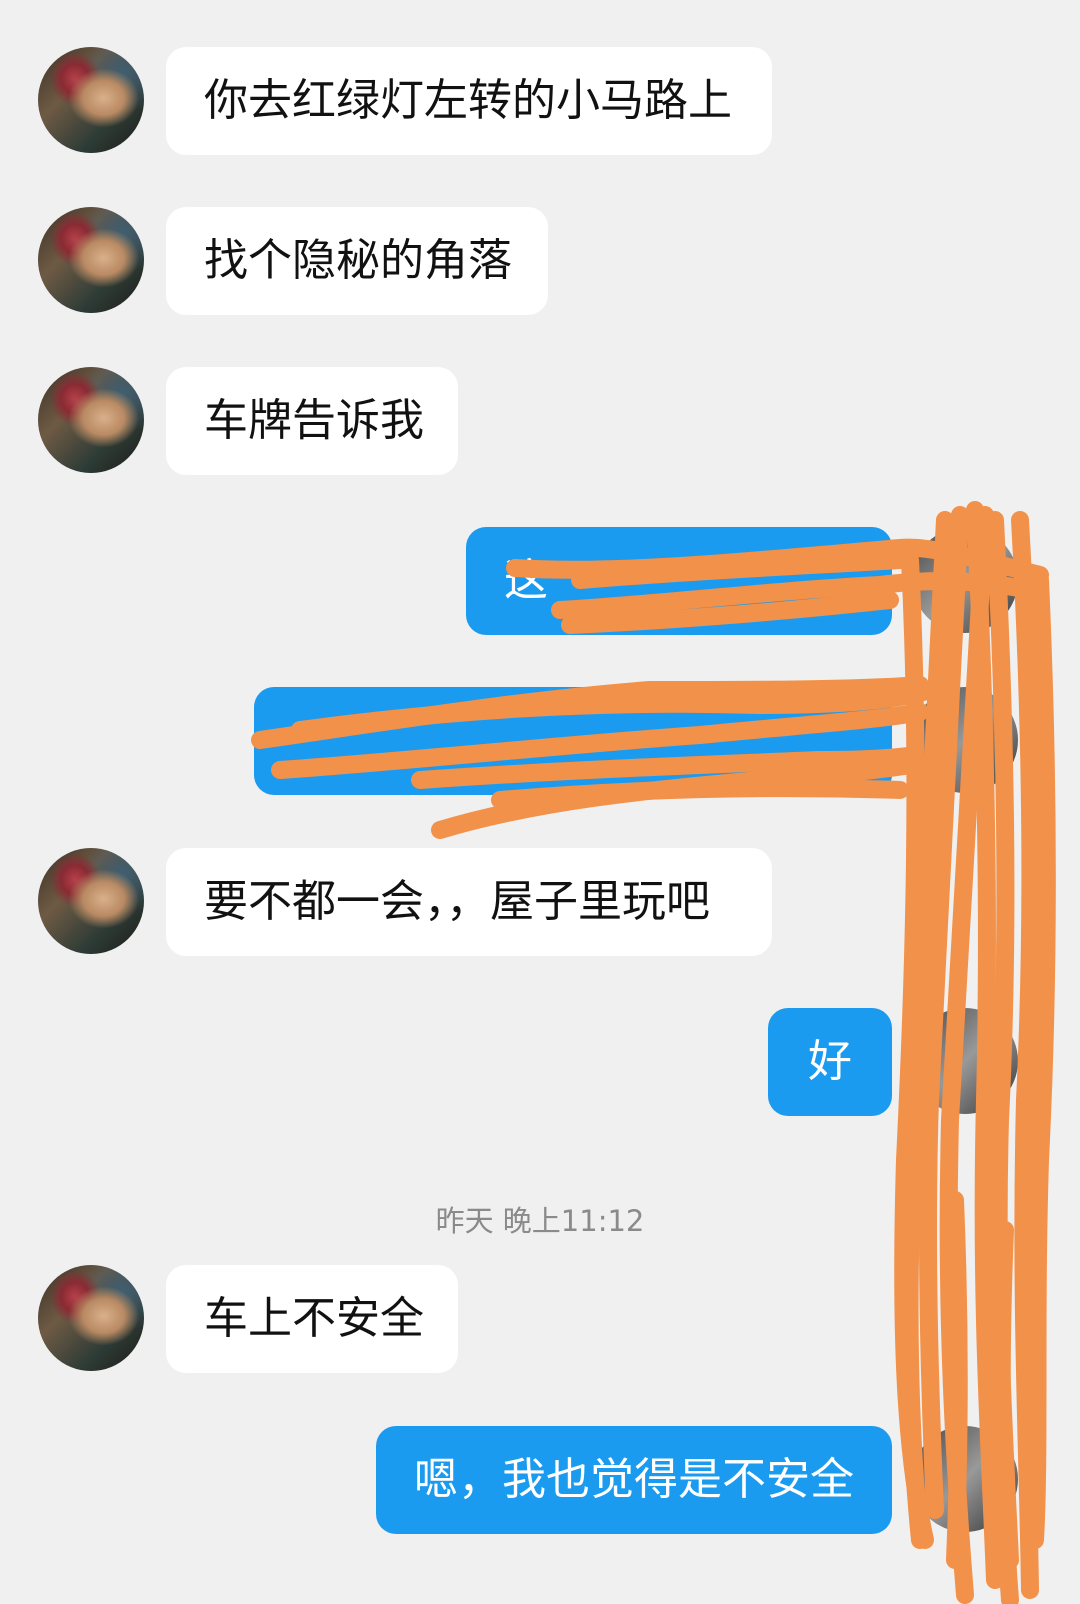  Describe the element at coordinates (357, 261) in the screenshot. I see `message-bubble-incoming: 找个隐秘的角落` at that location.